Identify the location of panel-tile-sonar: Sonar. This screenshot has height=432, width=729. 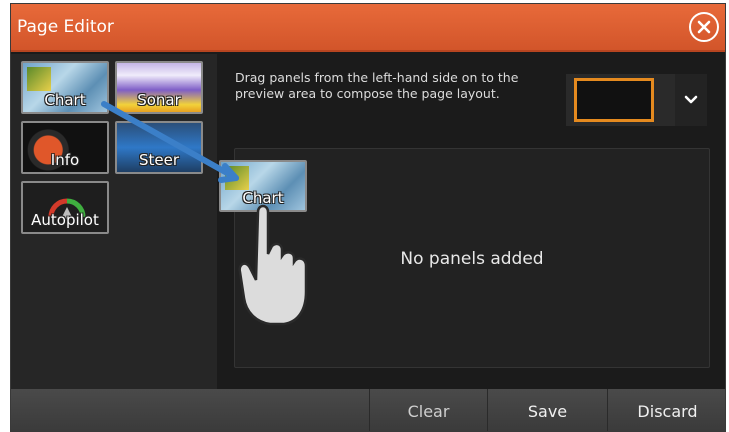
(159, 87).